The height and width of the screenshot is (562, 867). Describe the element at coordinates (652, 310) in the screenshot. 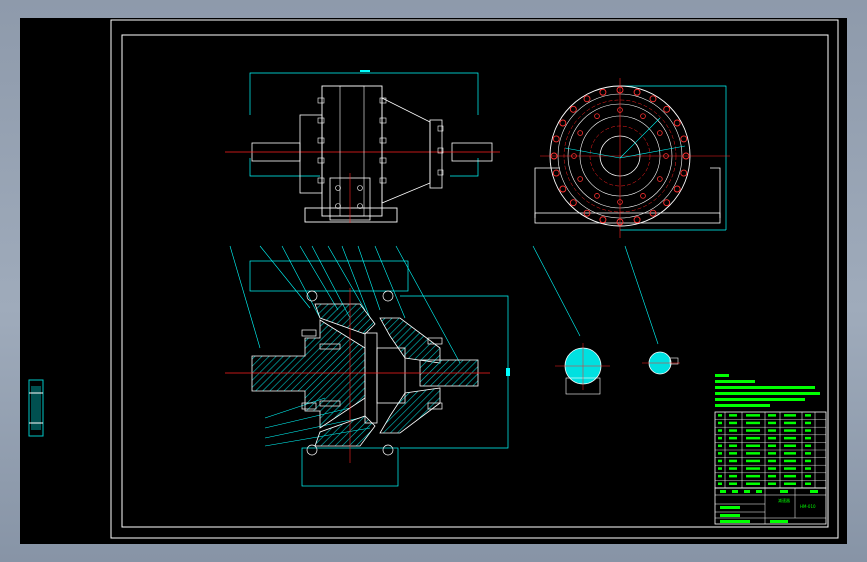

I see `detail-view-small` at that location.